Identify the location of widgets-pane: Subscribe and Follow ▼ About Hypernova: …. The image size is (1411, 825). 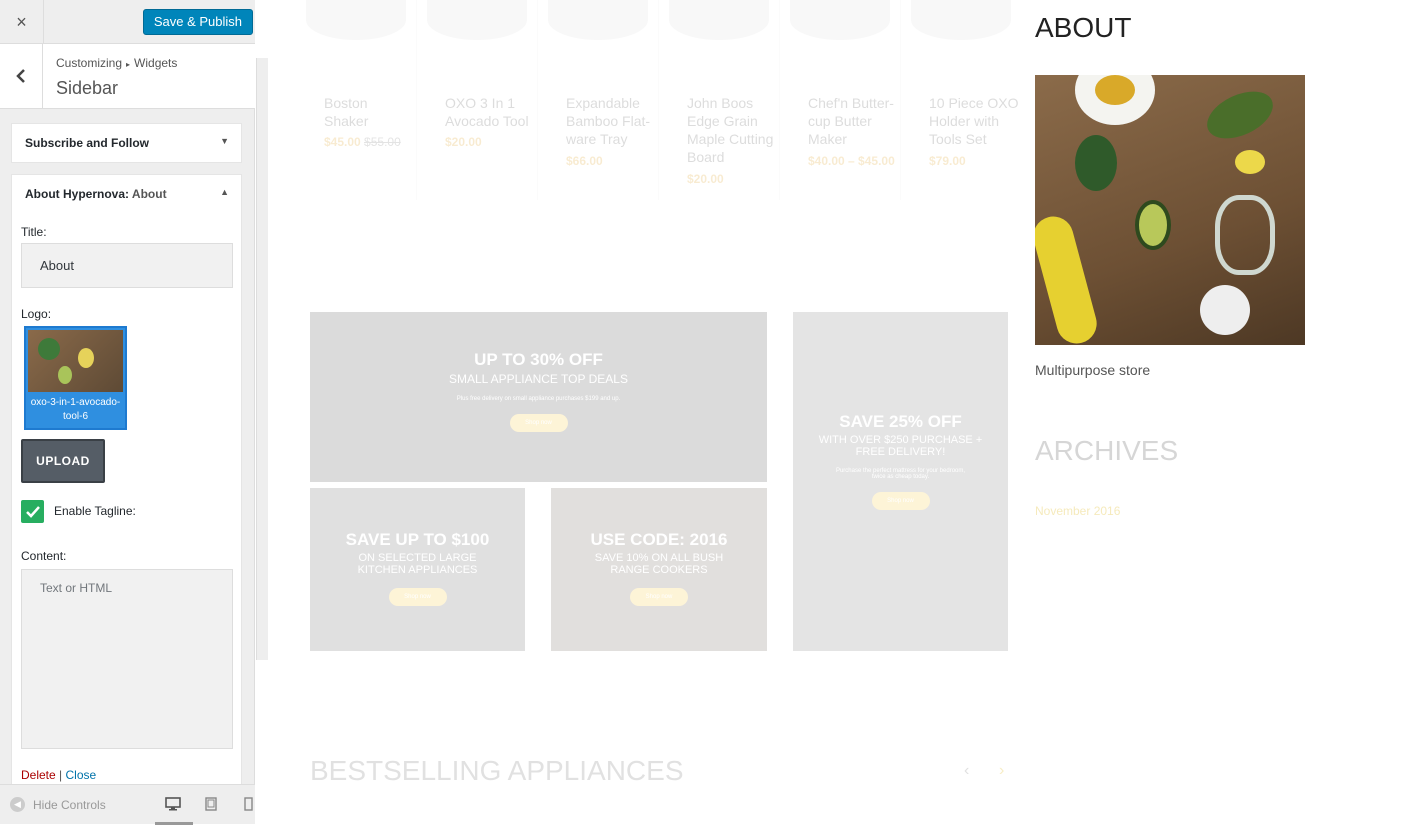
(127, 447).